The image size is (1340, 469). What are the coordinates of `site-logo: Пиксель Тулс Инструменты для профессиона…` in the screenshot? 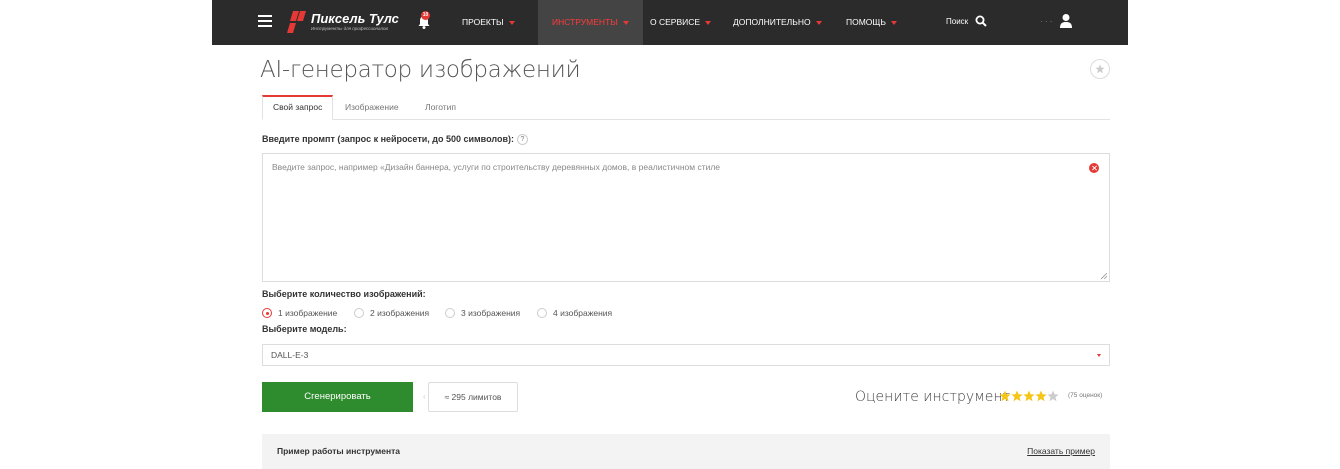 It's located at (343, 23).